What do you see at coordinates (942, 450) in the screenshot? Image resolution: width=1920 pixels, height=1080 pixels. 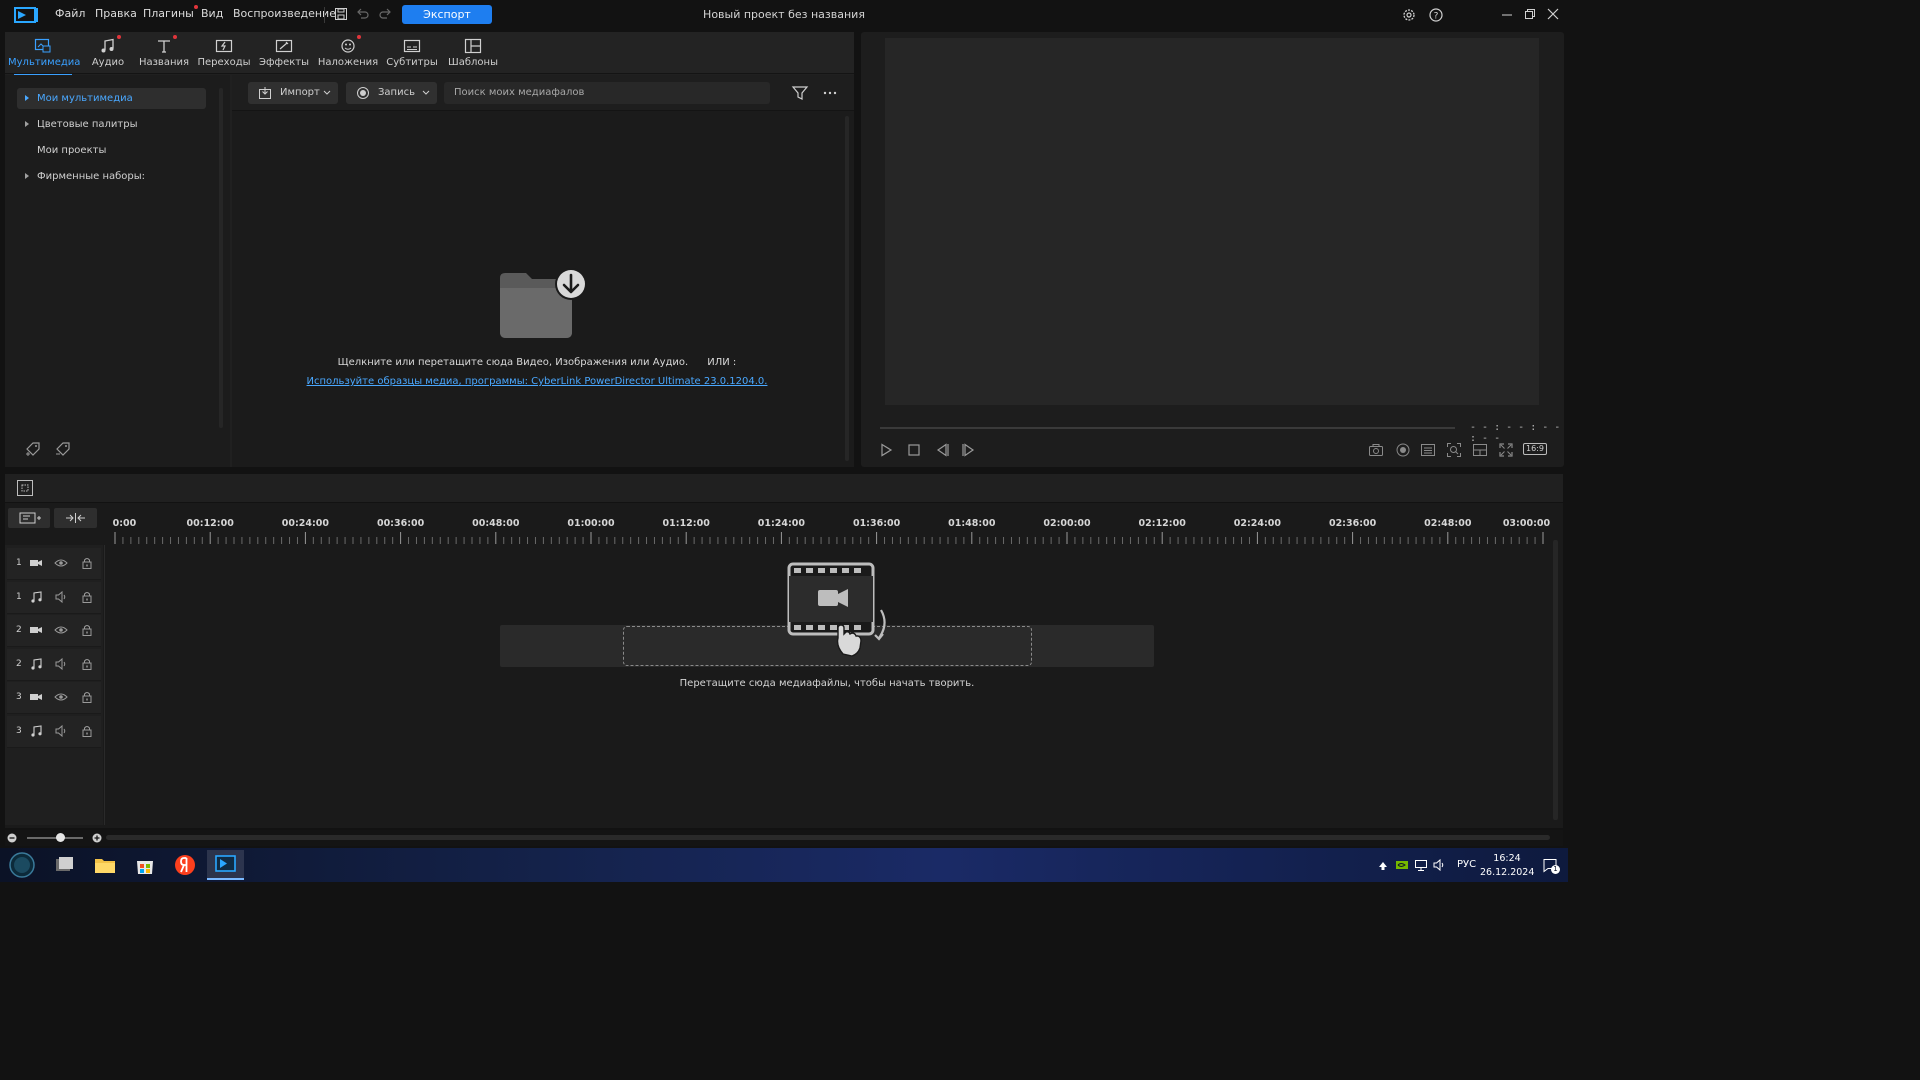 I see `previous-frame-icon` at bounding box center [942, 450].